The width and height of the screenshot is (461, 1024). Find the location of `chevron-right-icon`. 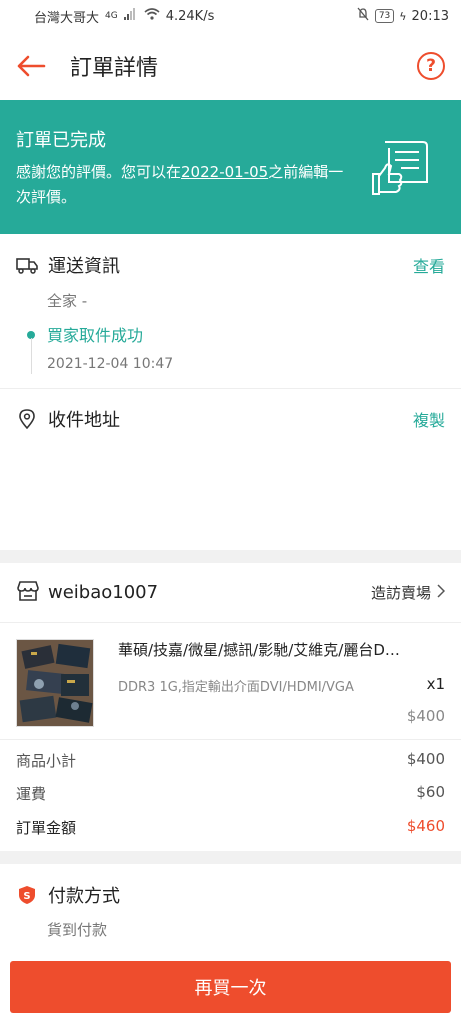

chevron-right-icon is located at coordinates (441, 592).